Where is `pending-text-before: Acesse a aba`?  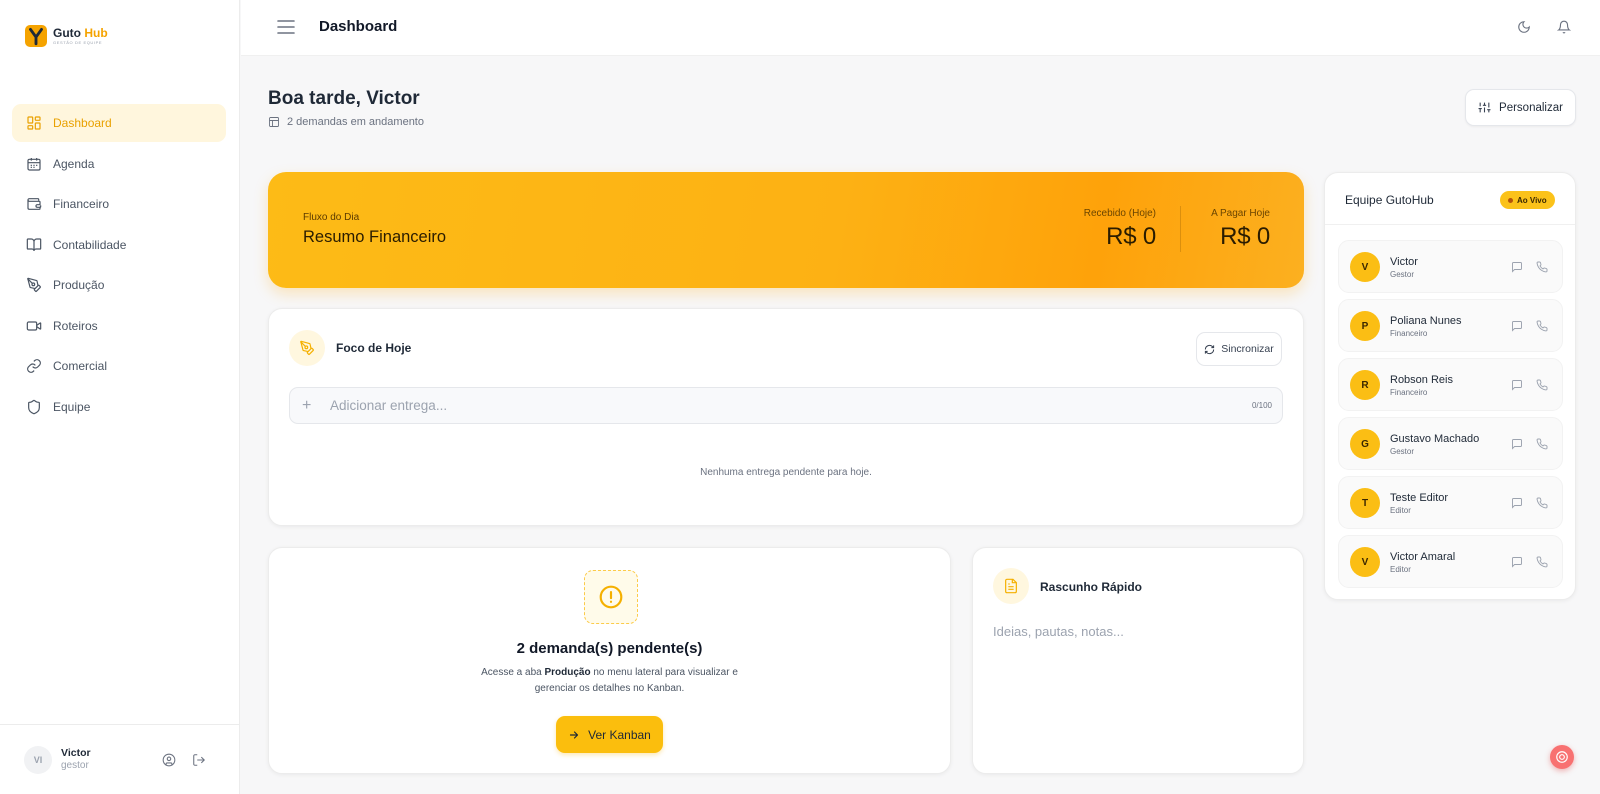 pending-text-before: Acesse a aba is located at coordinates (513, 672).